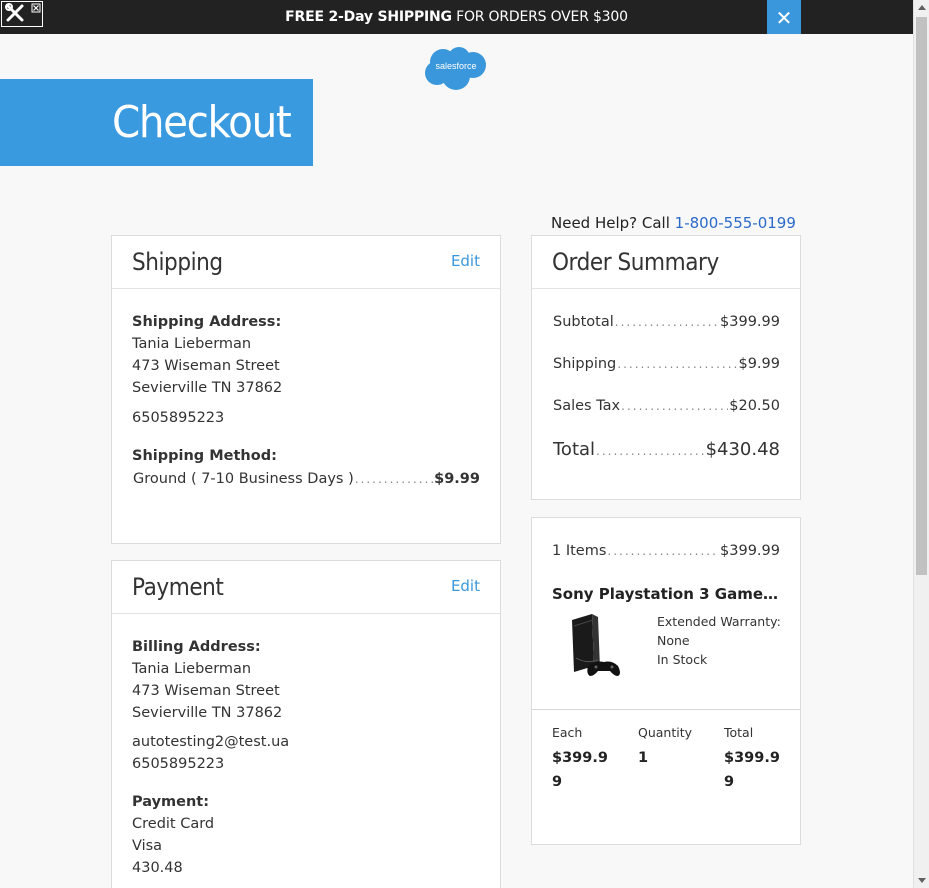  I want to click on shipping-edit-link: Edit, so click(465, 261).